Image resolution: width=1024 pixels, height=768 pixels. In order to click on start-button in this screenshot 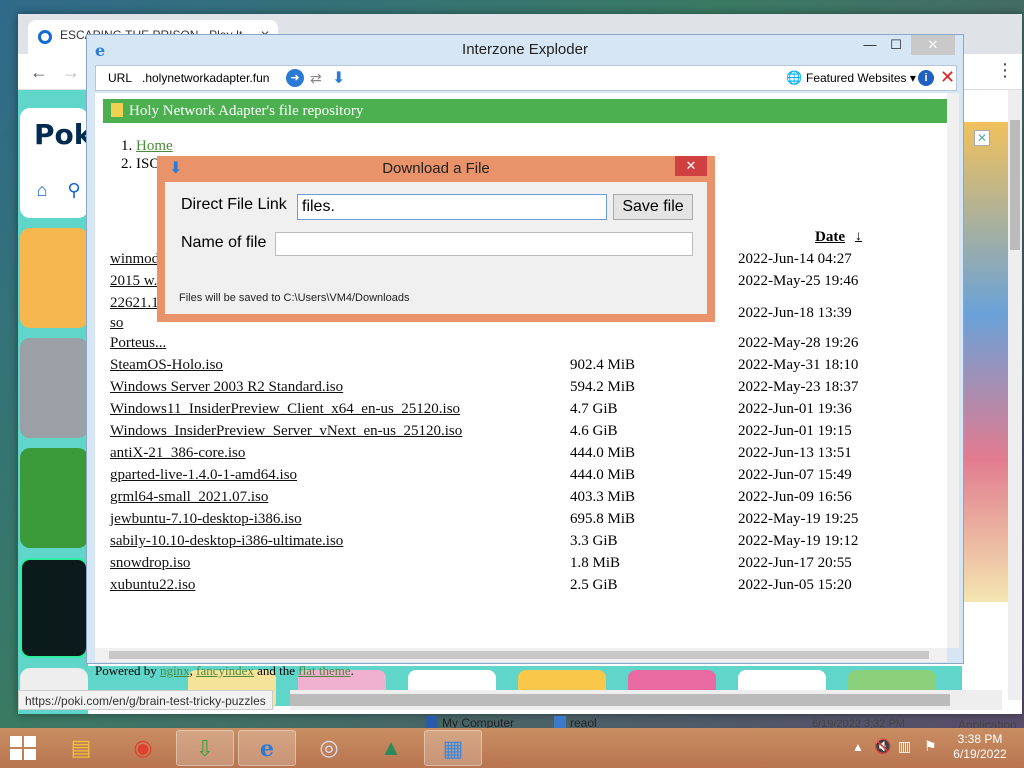, I will do `click(24, 748)`.